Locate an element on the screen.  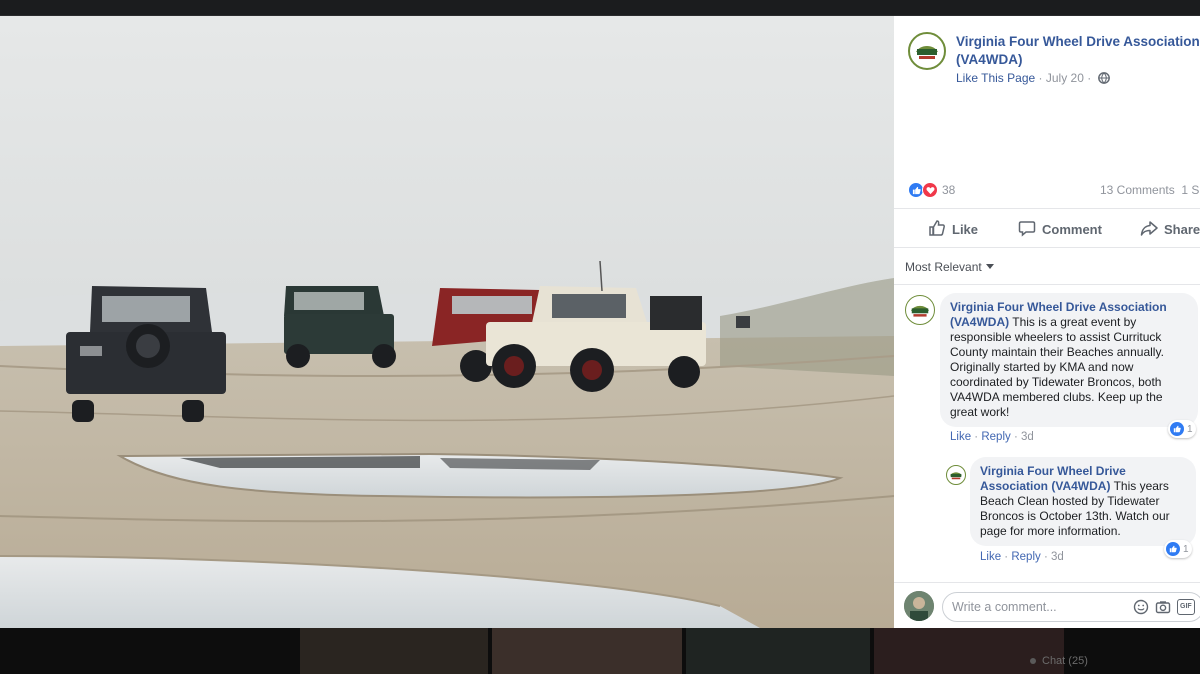
share-button-label: Share is located at coordinates (1182, 229).